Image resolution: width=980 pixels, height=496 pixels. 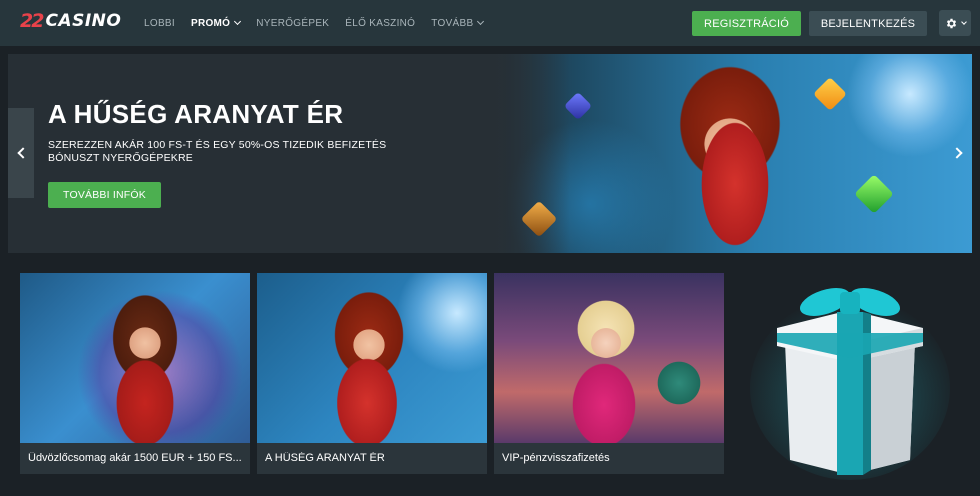 I want to click on hero-title: A HŰSÉG ARANYAT ÉR, so click(x=196, y=114).